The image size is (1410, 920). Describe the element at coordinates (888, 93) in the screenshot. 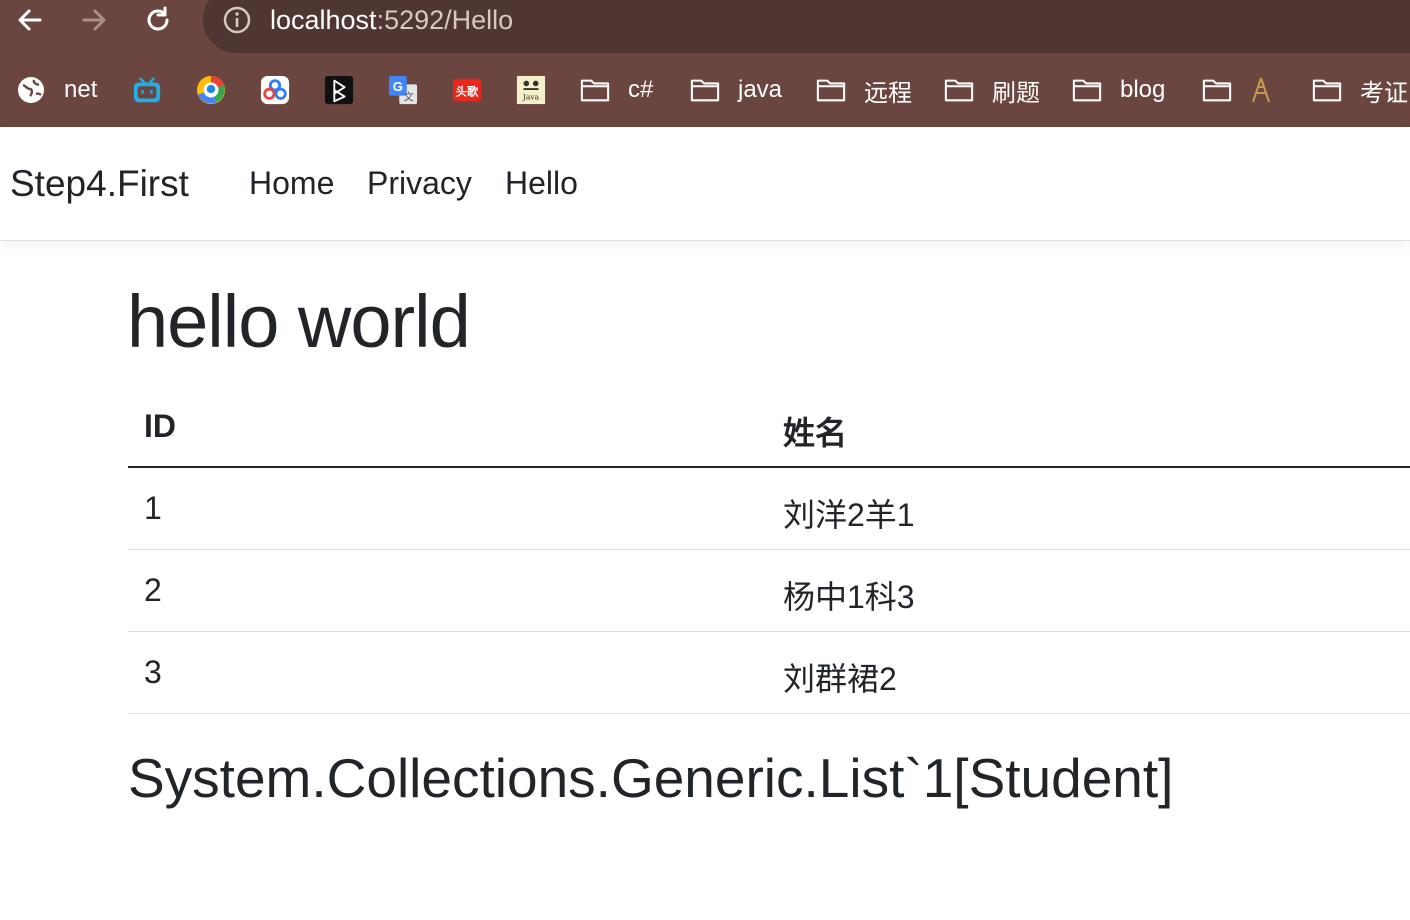

I see `bookmark-label: 远程` at that location.